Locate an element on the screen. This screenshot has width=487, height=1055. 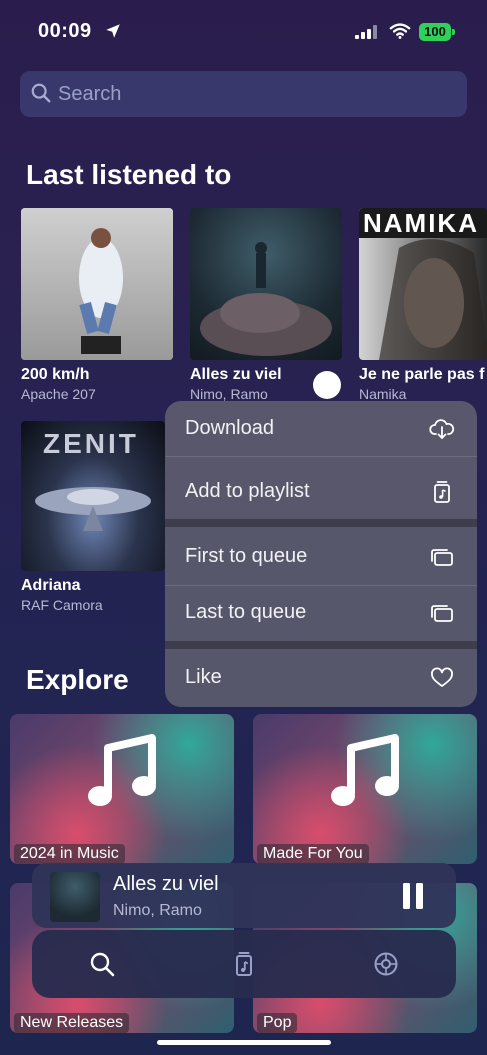
album-cover-art: NAMIKA is located at coordinates (423, 284).